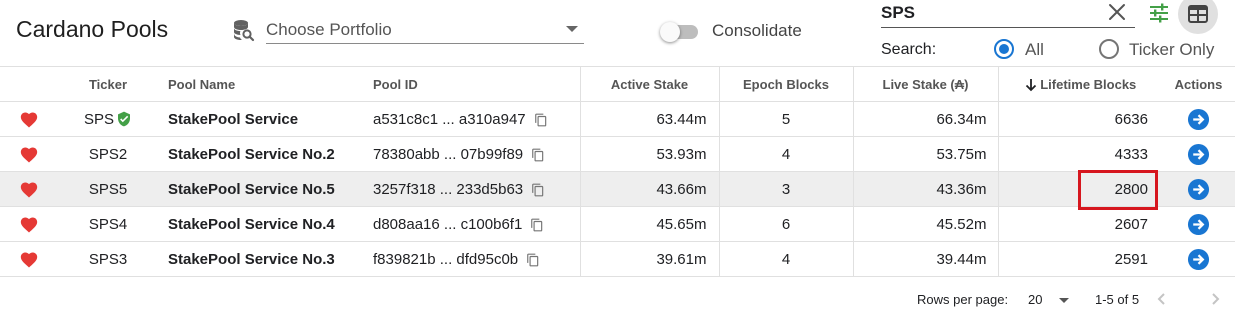  Describe the element at coordinates (1079, 189) in the screenshot. I see `lifetime-blocks-cell: 2800` at that location.